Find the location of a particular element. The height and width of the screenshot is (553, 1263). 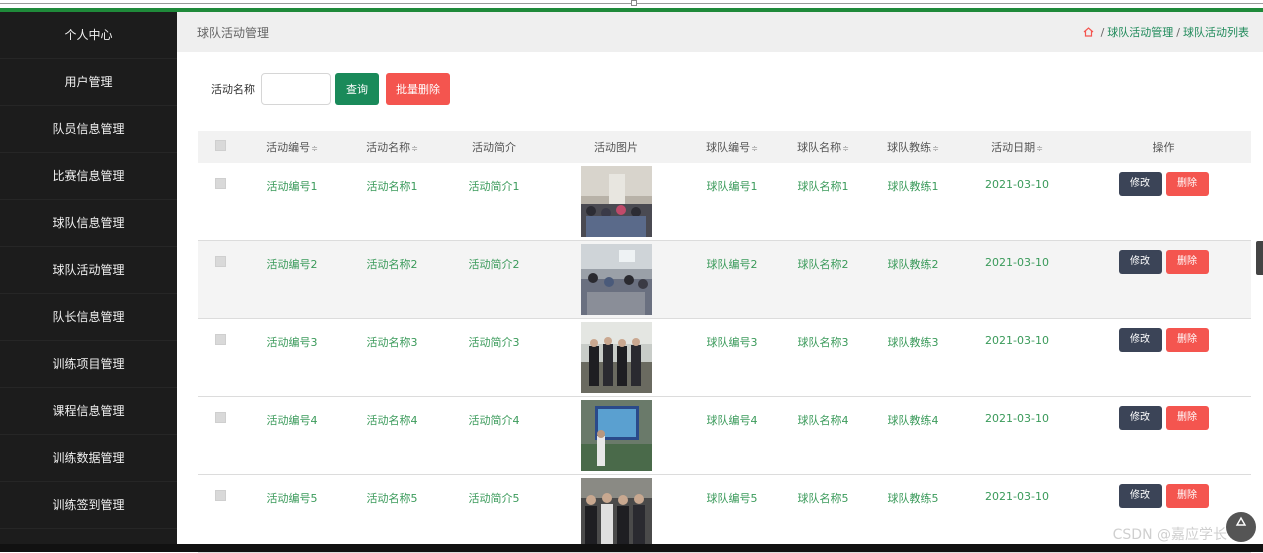

cell-intro: 活动简介1 is located at coordinates (494, 186).